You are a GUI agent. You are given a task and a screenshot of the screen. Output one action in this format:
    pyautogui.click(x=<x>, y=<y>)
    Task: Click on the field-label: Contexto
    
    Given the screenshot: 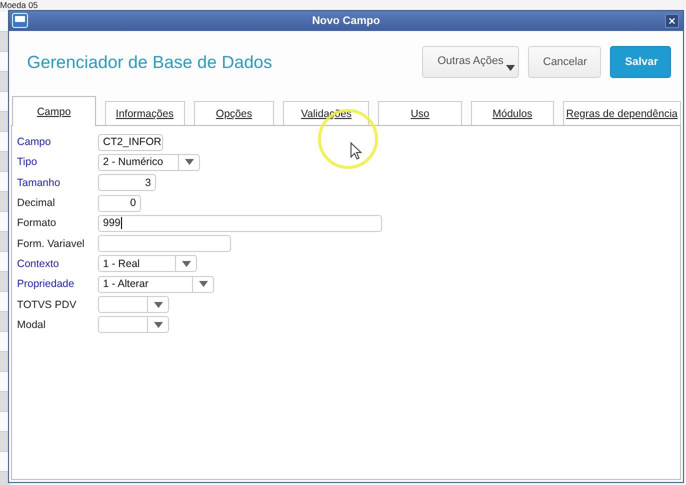 What is the action you would take?
    pyautogui.click(x=38, y=264)
    